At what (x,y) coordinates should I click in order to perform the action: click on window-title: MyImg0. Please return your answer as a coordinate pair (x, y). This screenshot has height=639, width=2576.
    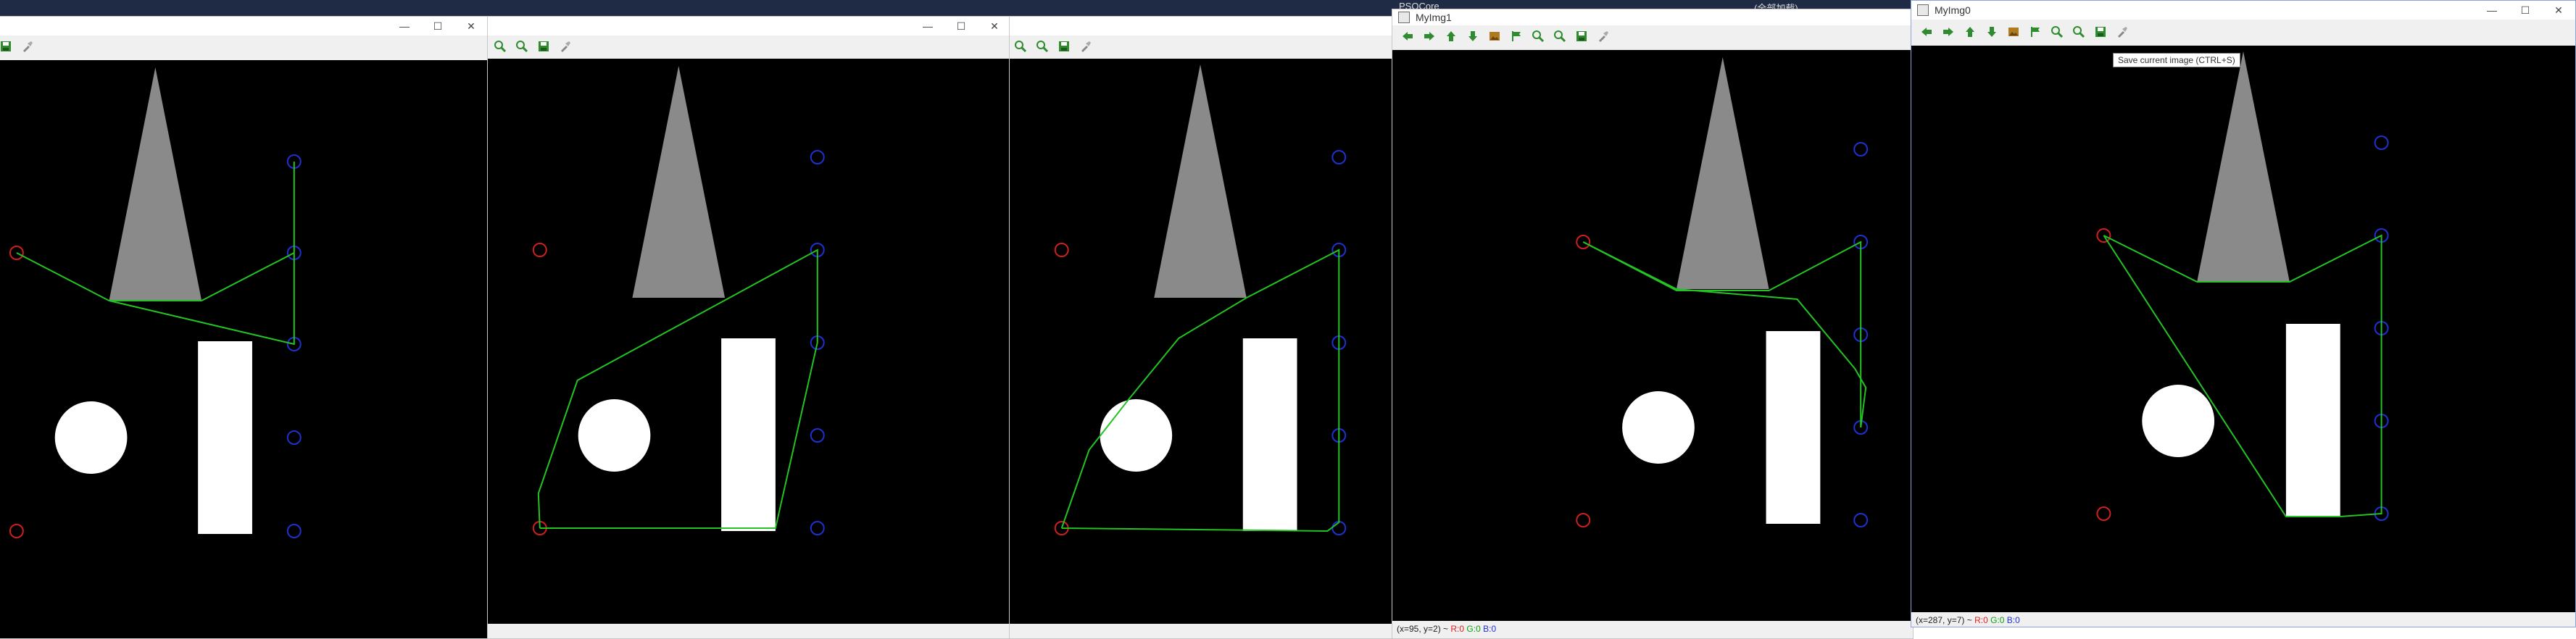
    Looking at the image, I should click on (1953, 10).